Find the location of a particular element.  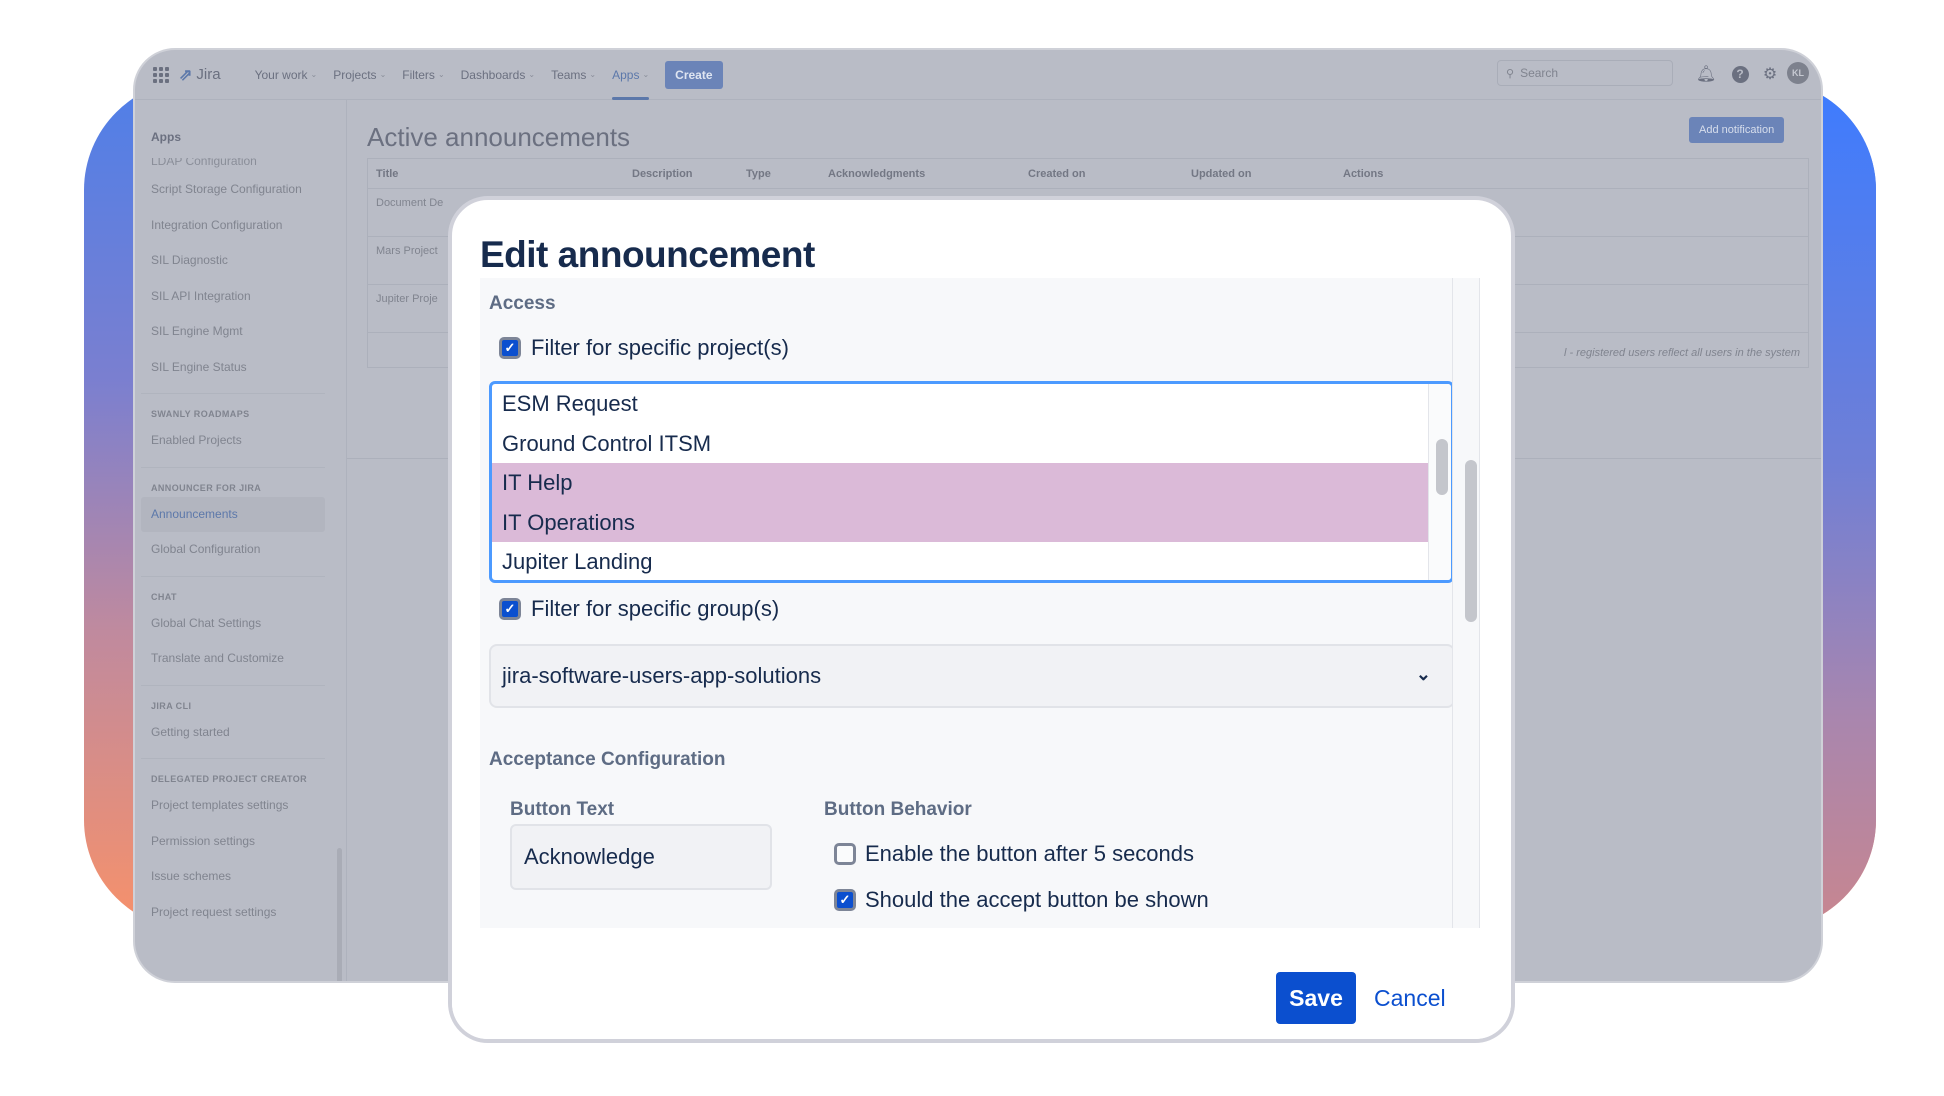

column-title: Title is located at coordinates (387, 174).